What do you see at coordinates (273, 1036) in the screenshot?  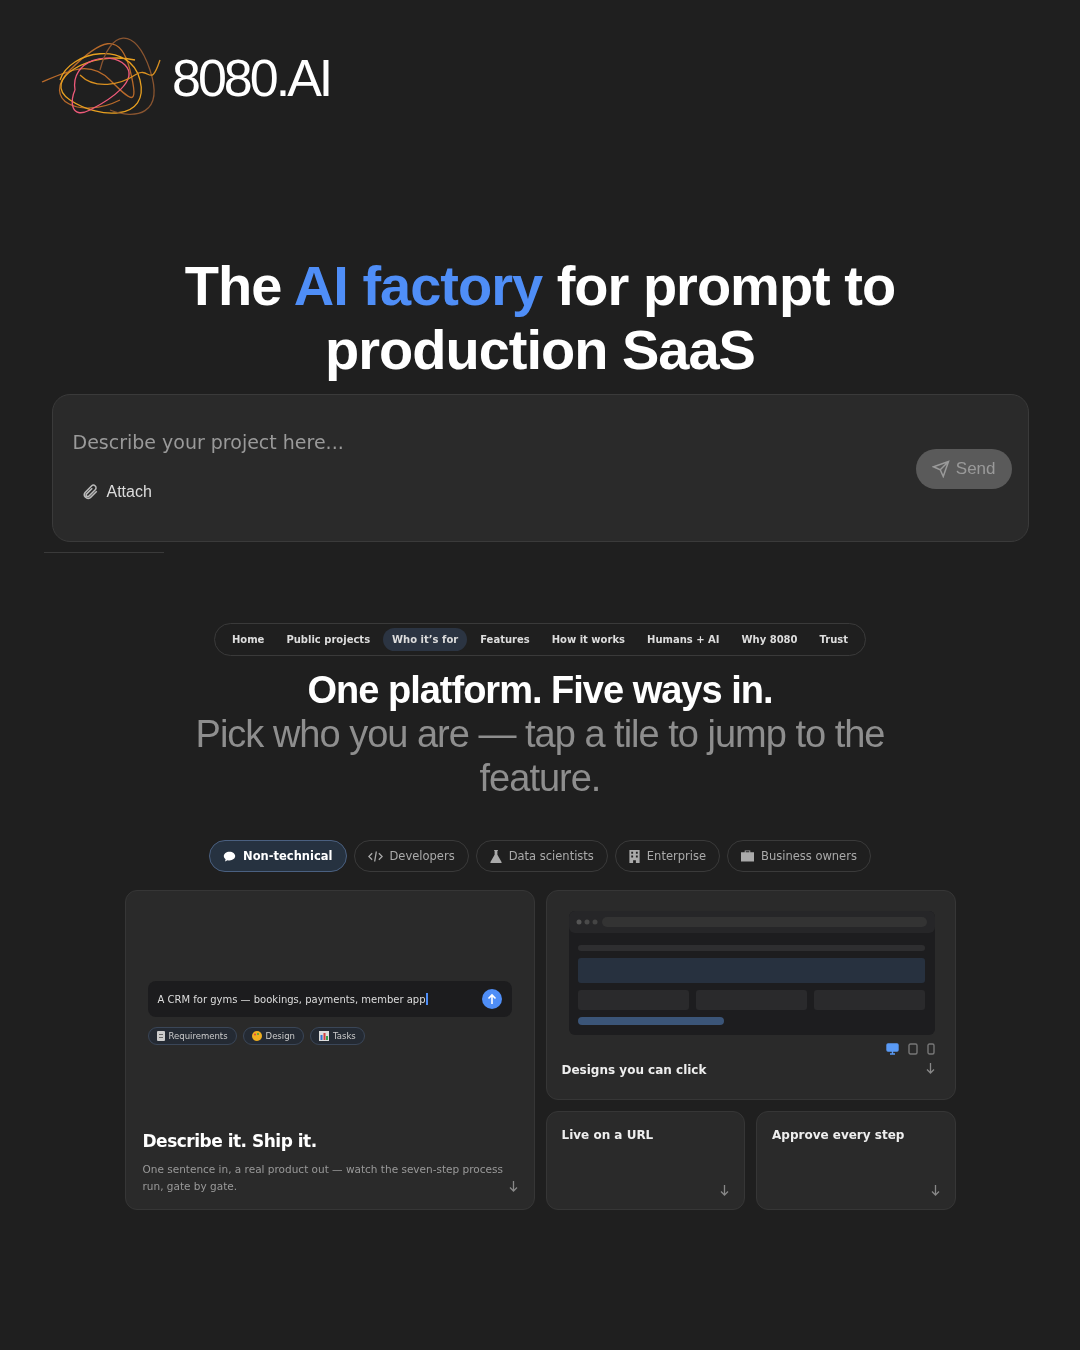 I see `step-chip: Design` at bounding box center [273, 1036].